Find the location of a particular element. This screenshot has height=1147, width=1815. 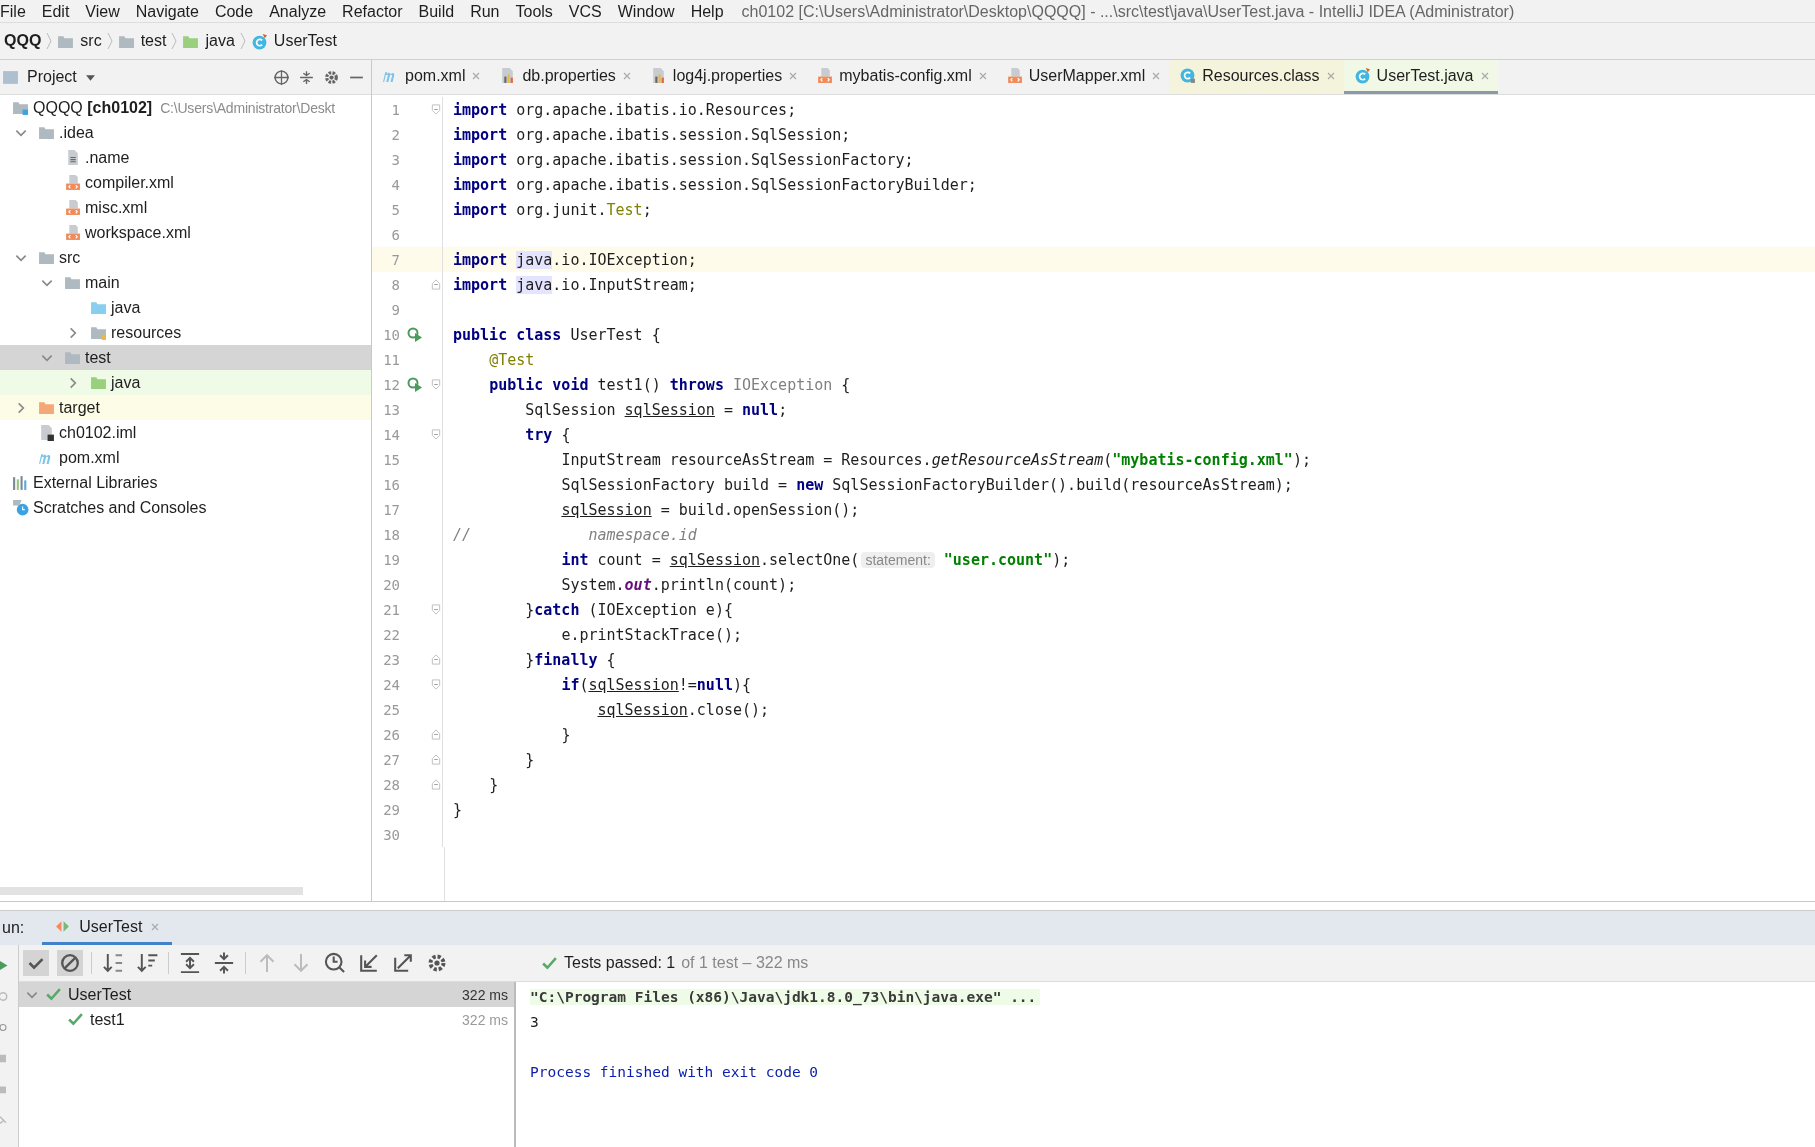

editor-tab: pom.xml is located at coordinates (431, 77).